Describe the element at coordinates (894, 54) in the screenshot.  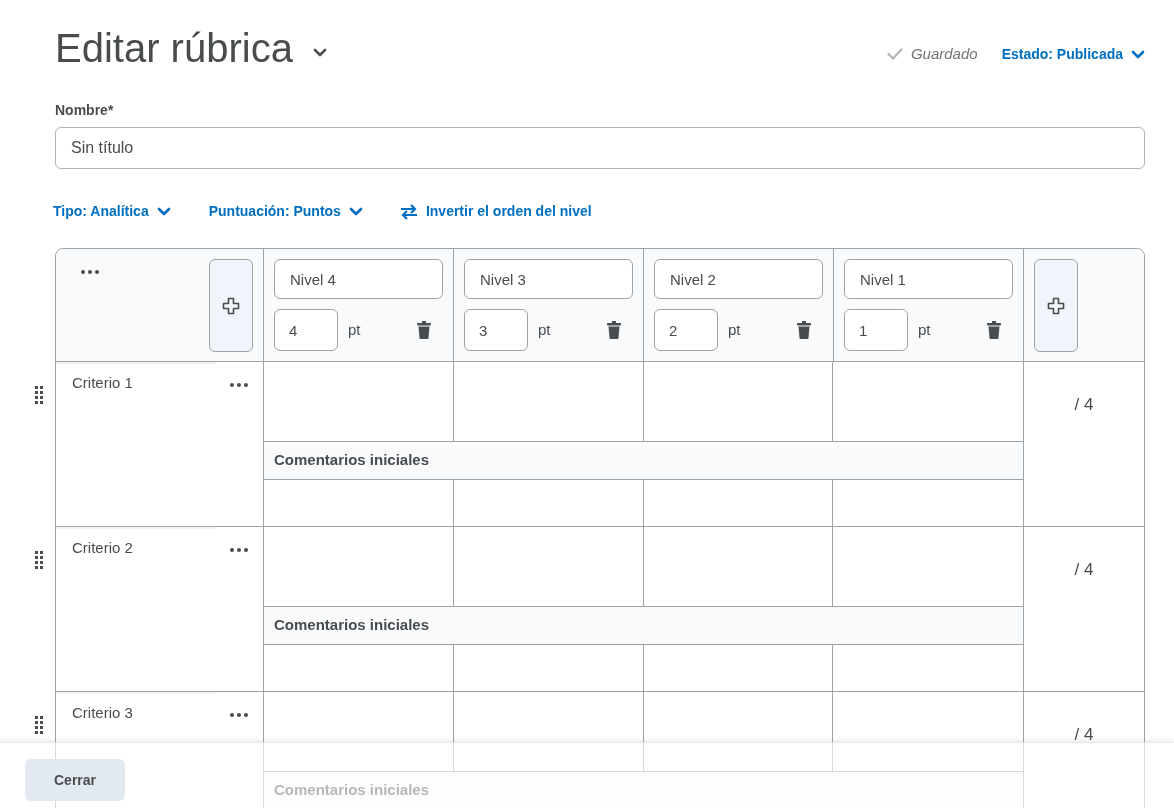
I see `checkmark-icon` at that location.